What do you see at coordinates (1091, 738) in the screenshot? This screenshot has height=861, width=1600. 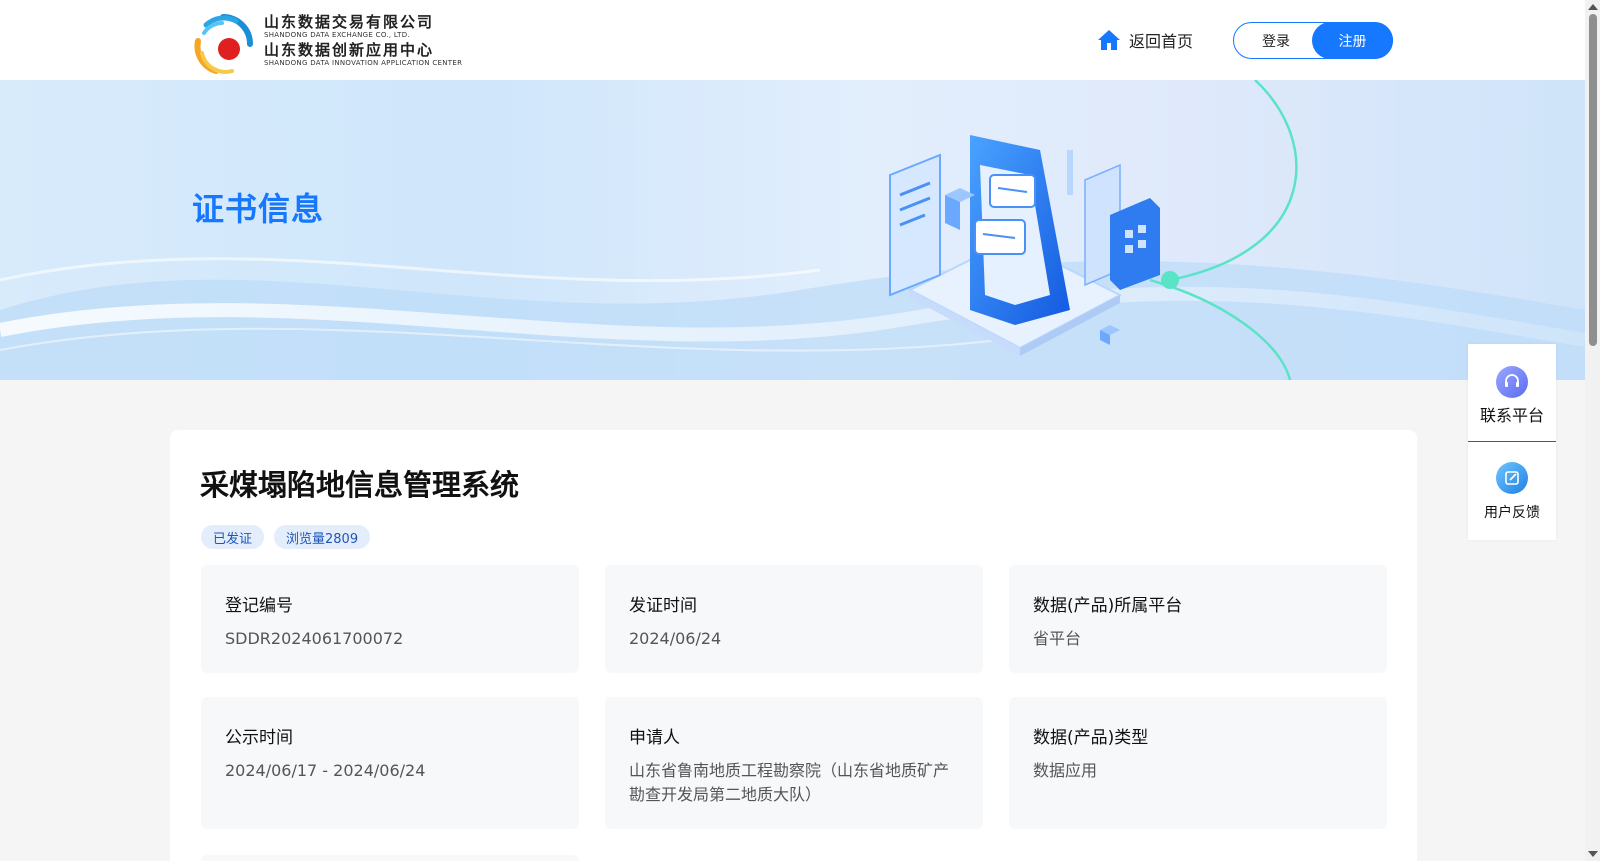 I see `info-label: 数据(产品)类型` at bounding box center [1091, 738].